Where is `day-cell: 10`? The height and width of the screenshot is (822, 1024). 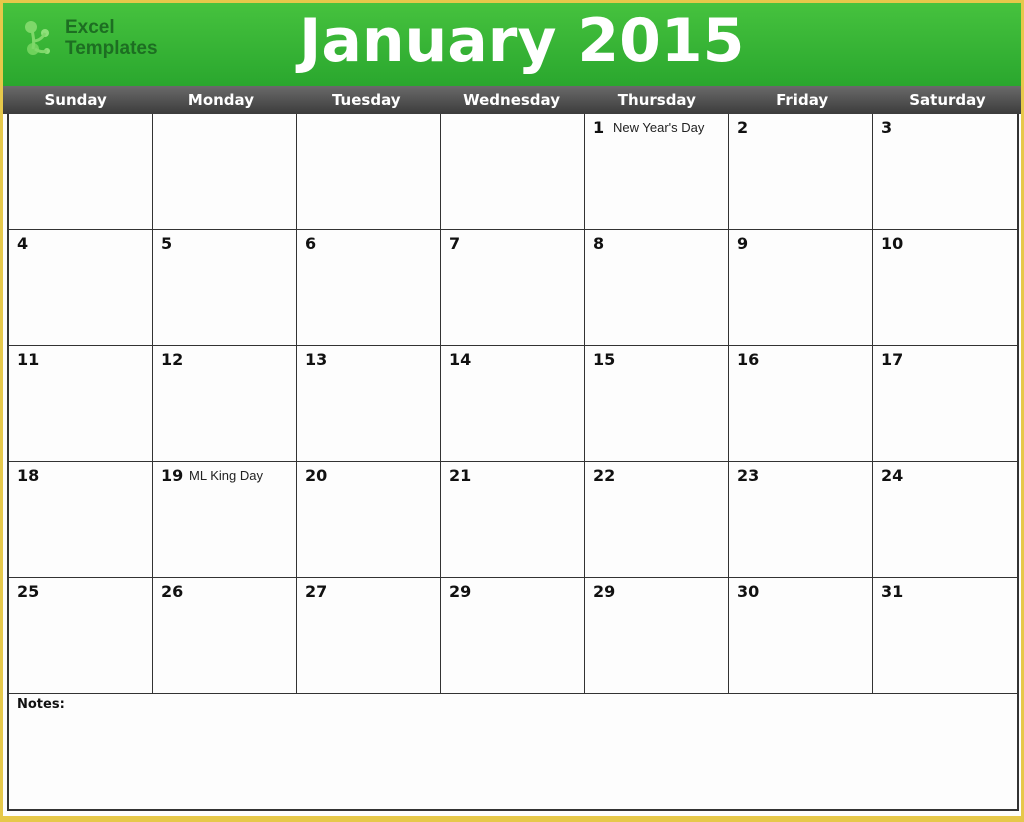
day-cell: 10 is located at coordinates (945, 288).